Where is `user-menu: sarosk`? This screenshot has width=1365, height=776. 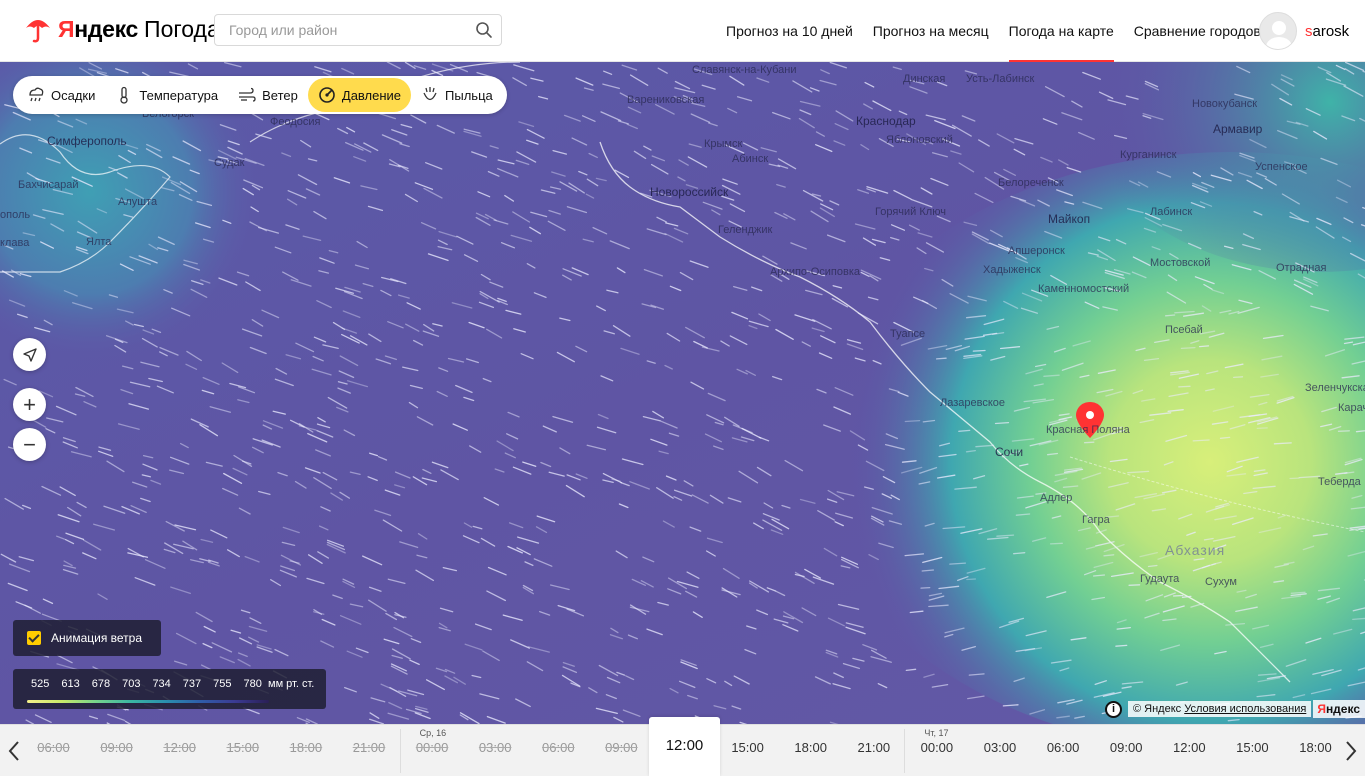 user-menu: sarosk is located at coordinates (1304, 31).